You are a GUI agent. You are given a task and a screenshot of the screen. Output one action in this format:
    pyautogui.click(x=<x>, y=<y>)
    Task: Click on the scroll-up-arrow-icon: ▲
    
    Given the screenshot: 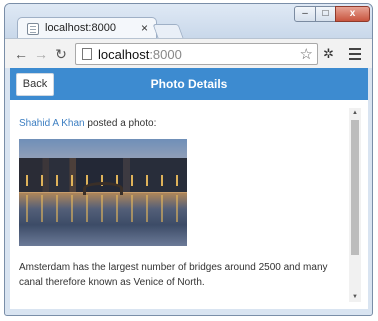 What is the action you would take?
    pyautogui.click(x=355, y=113)
    